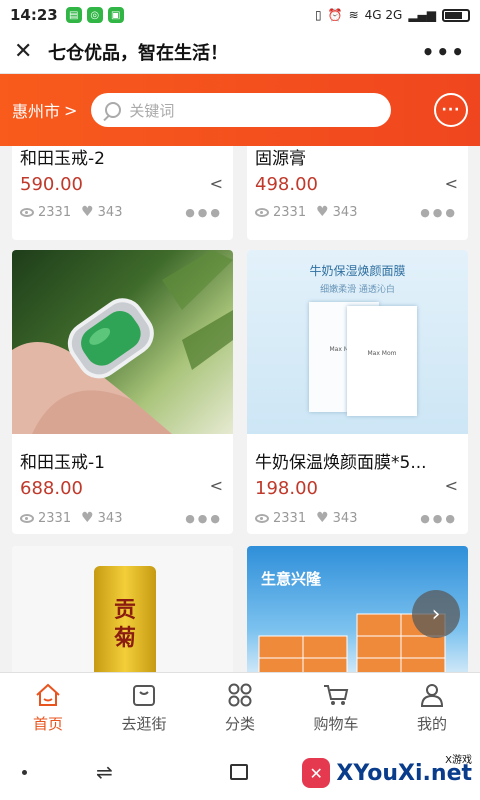  What do you see at coordinates (51, 488) in the screenshot?
I see `product-price: 688.00` at bounding box center [51, 488].